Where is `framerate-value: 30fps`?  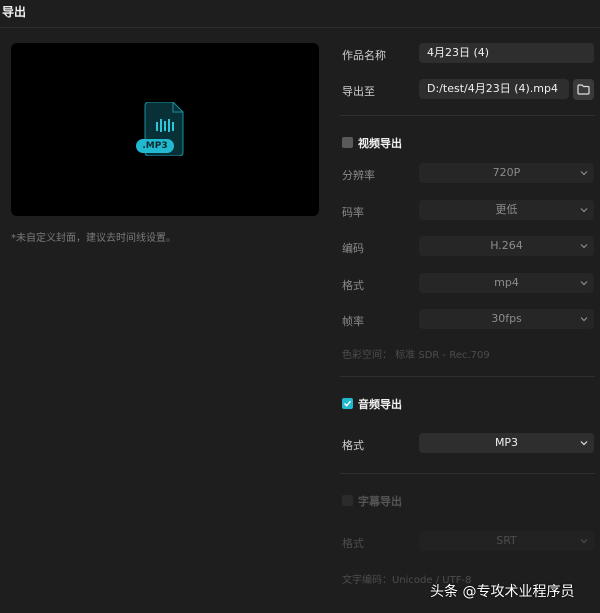
framerate-value: 30fps is located at coordinates (506, 318).